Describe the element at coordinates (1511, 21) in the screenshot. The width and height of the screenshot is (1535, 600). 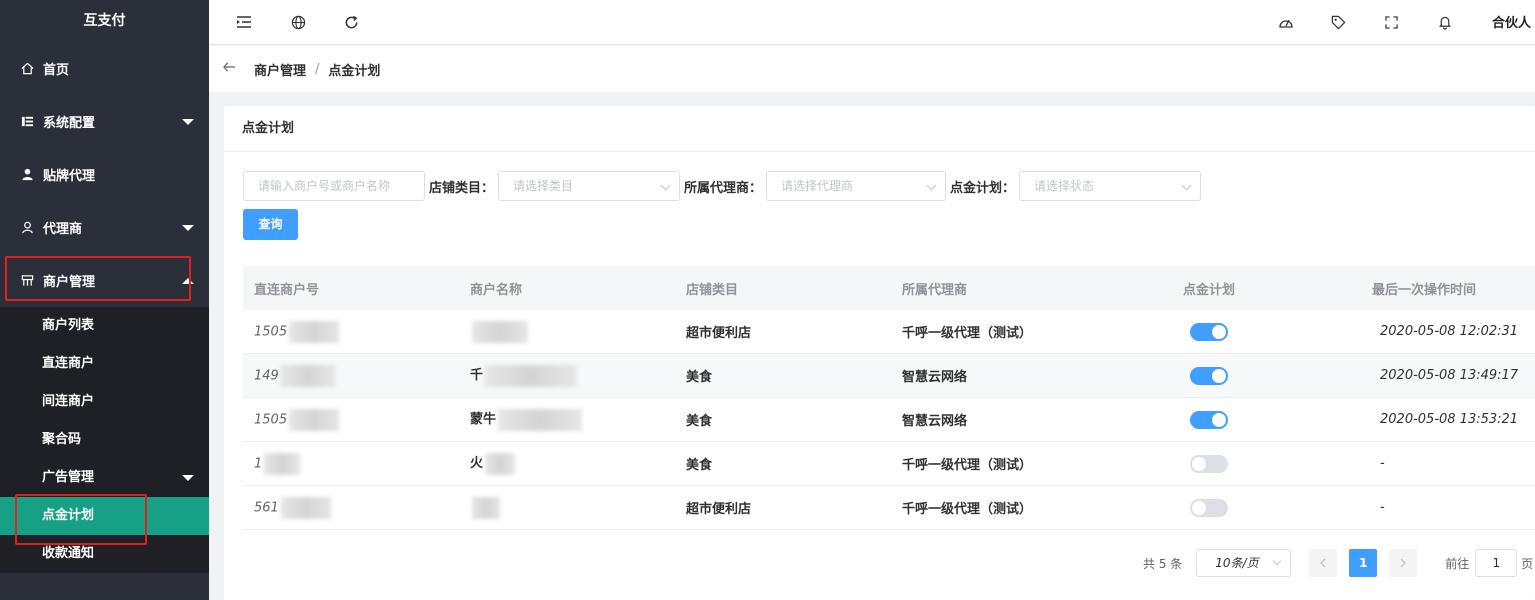
I see `user-menu: 合伙人` at that location.